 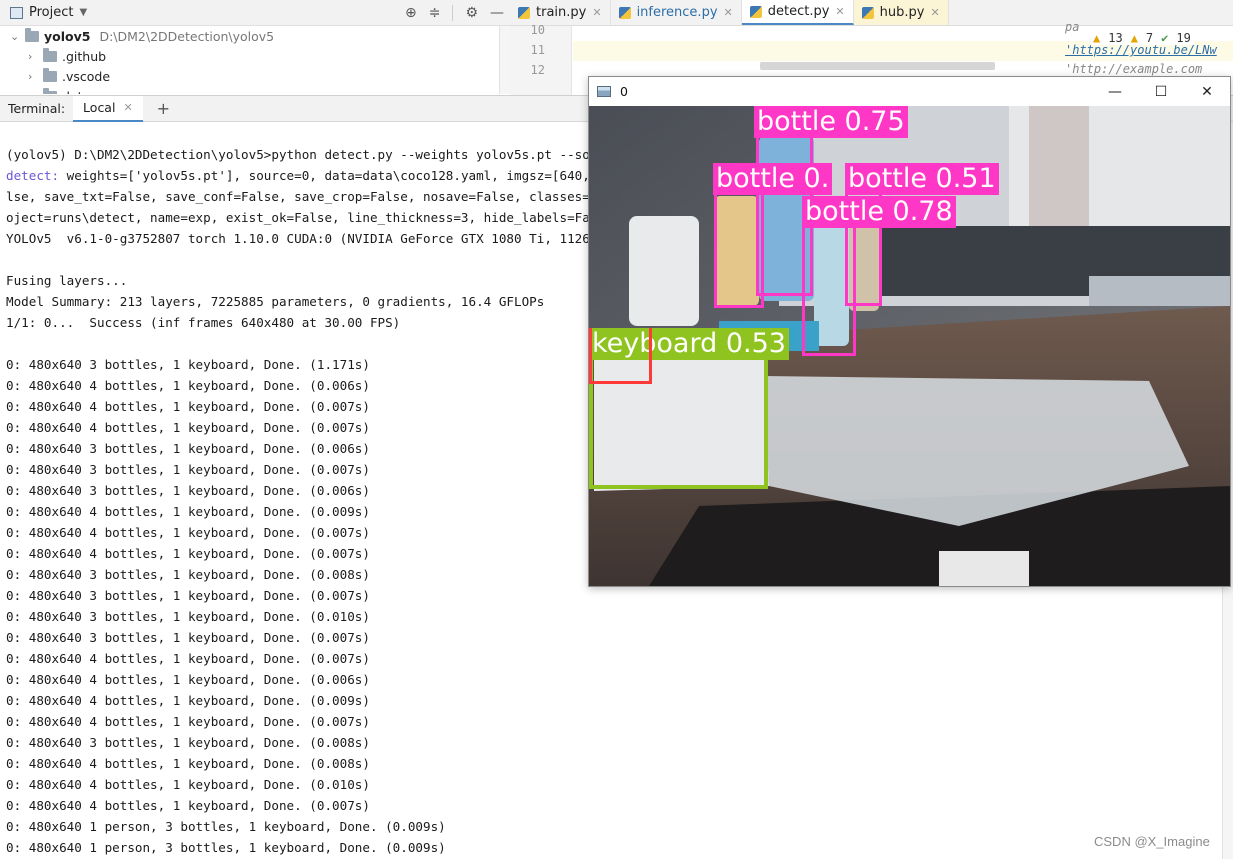 I want to click on window-titlebar: 0 — ☐ ✕, so click(x=909, y=91).